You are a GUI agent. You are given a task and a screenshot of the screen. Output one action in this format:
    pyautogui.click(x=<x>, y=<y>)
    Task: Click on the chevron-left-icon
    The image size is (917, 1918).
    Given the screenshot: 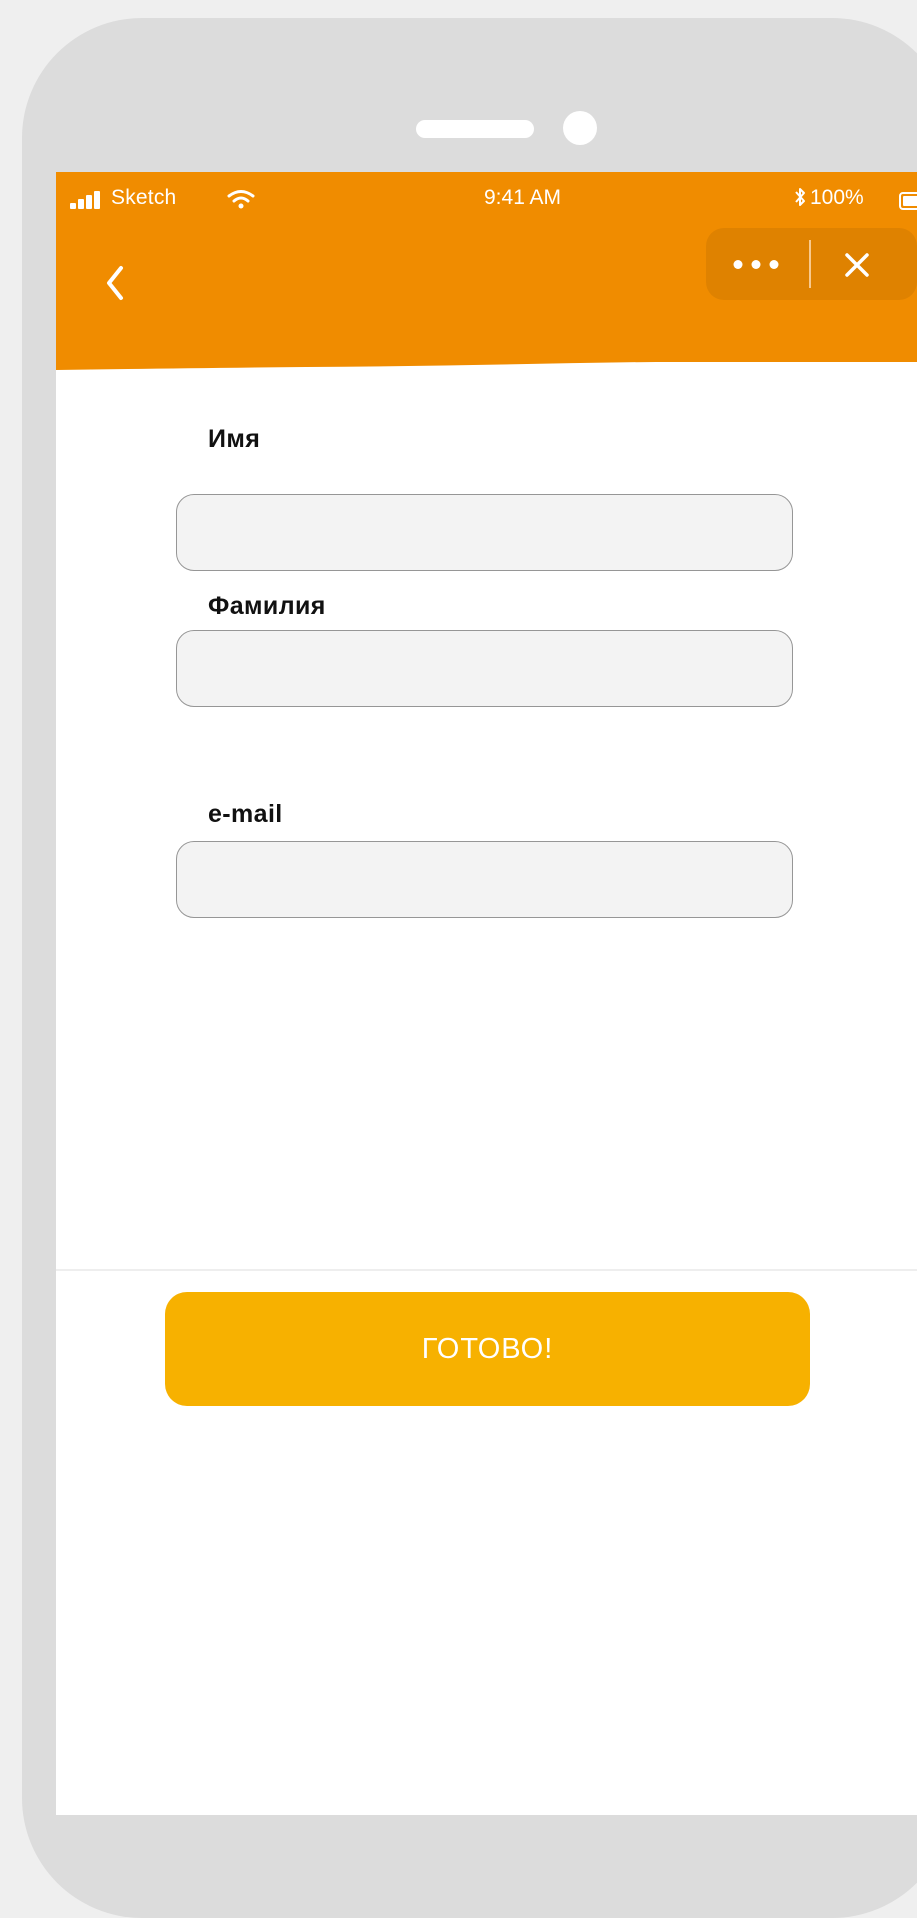 What is the action you would take?
    pyautogui.click(x=115, y=283)
    